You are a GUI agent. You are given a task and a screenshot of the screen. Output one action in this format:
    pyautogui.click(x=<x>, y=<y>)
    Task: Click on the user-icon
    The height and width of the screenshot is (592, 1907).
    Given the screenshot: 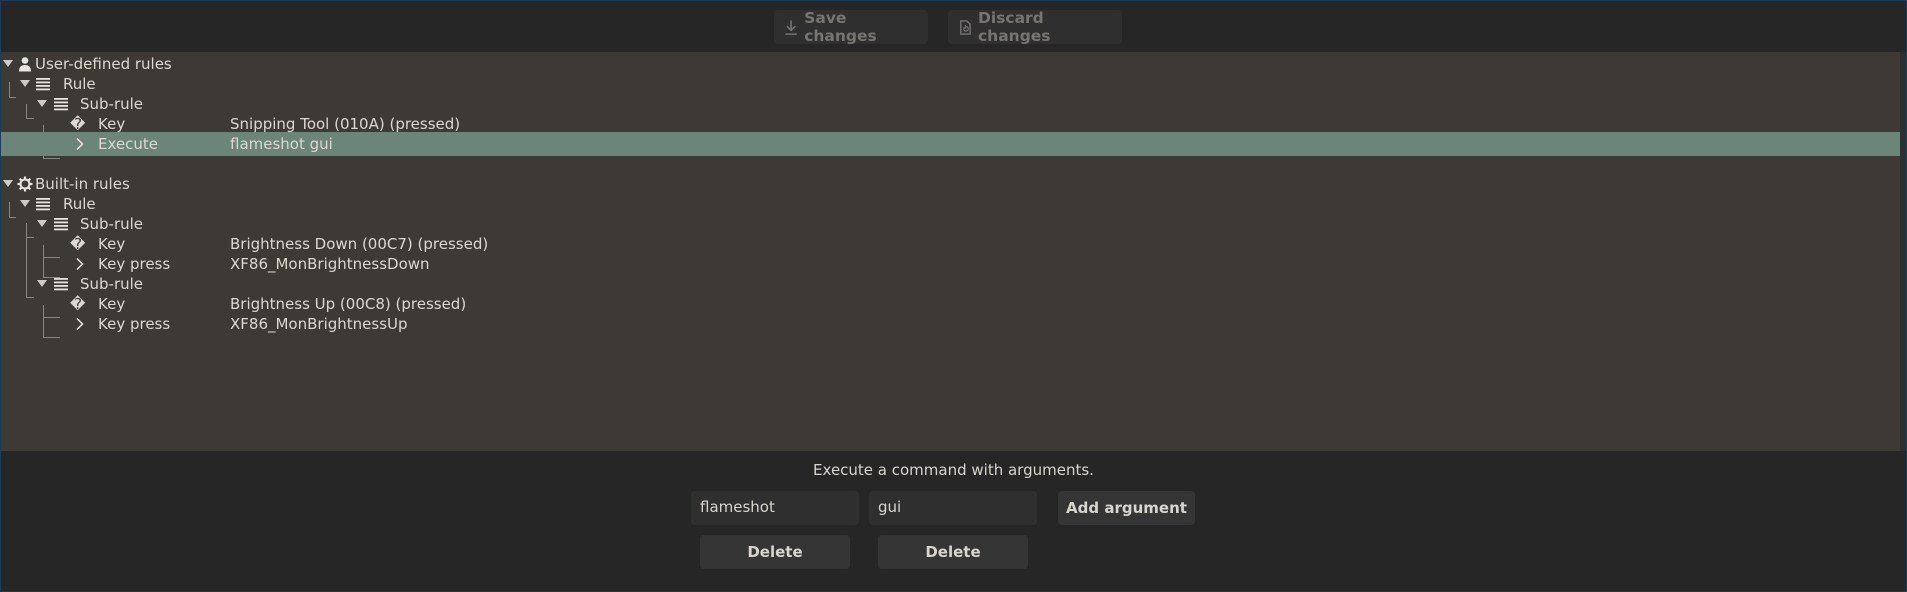 What is the action you would take?
    pyautogui.click(x=25, y=64)
    